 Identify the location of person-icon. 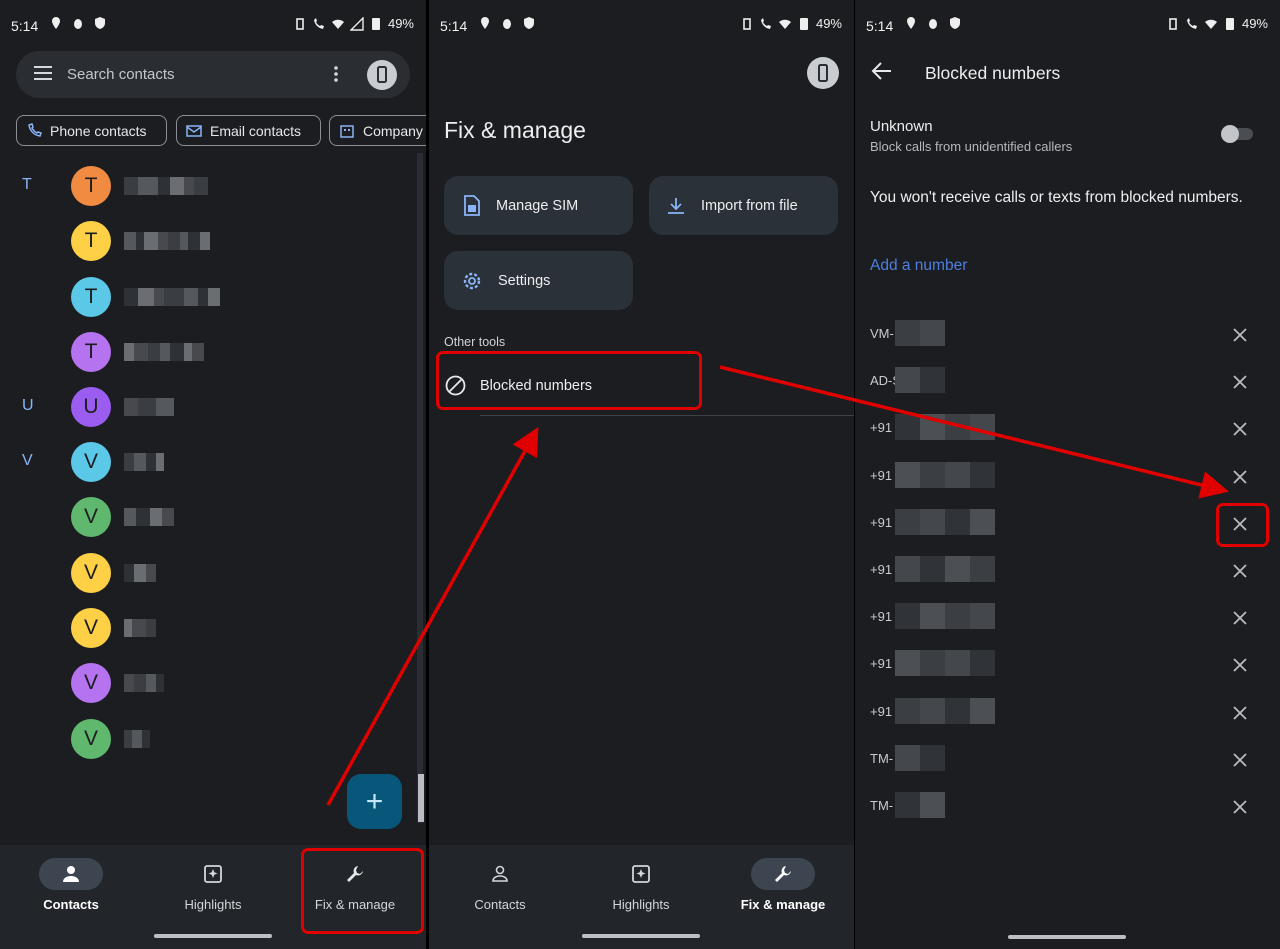
(500, 873).